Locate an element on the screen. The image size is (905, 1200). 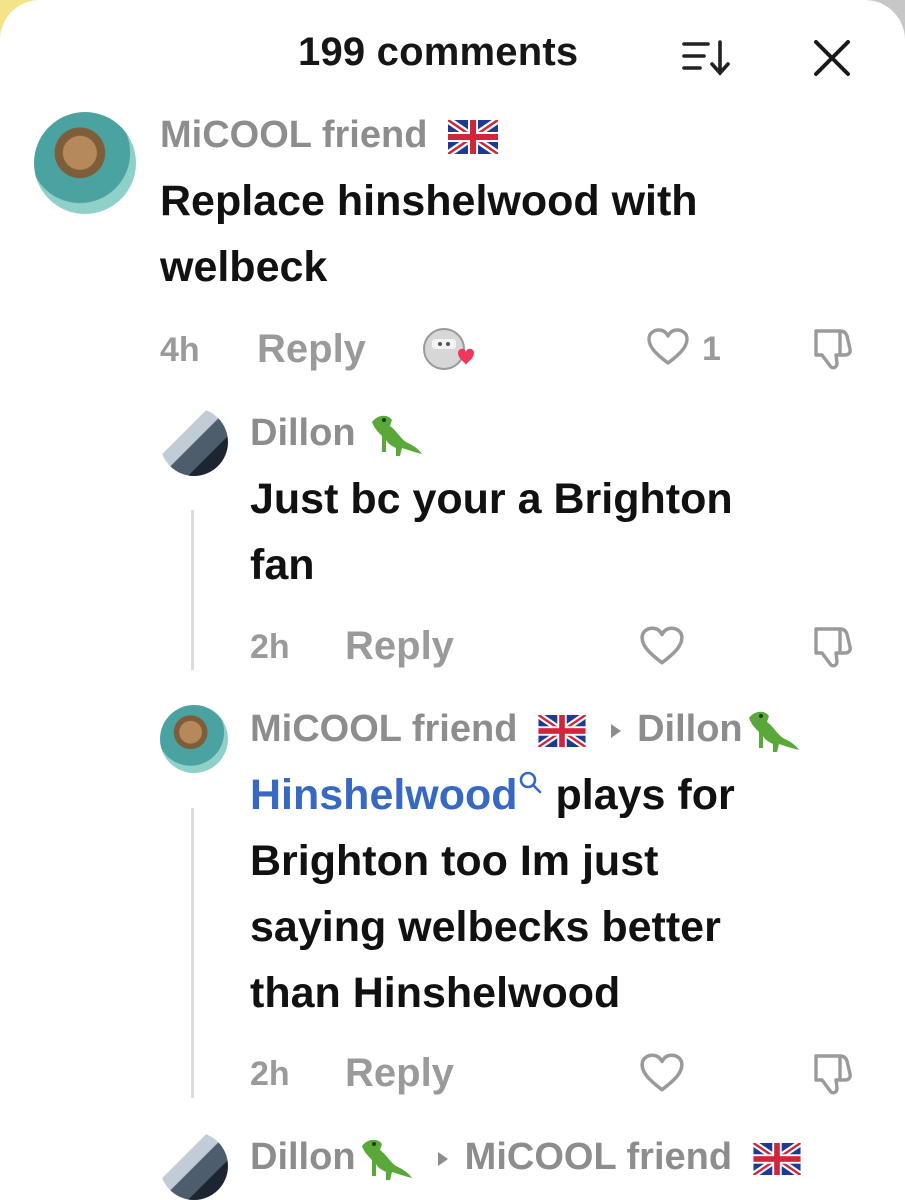
comment-text: Just bc your a Brighton fan is located at coordinates (491, 532).